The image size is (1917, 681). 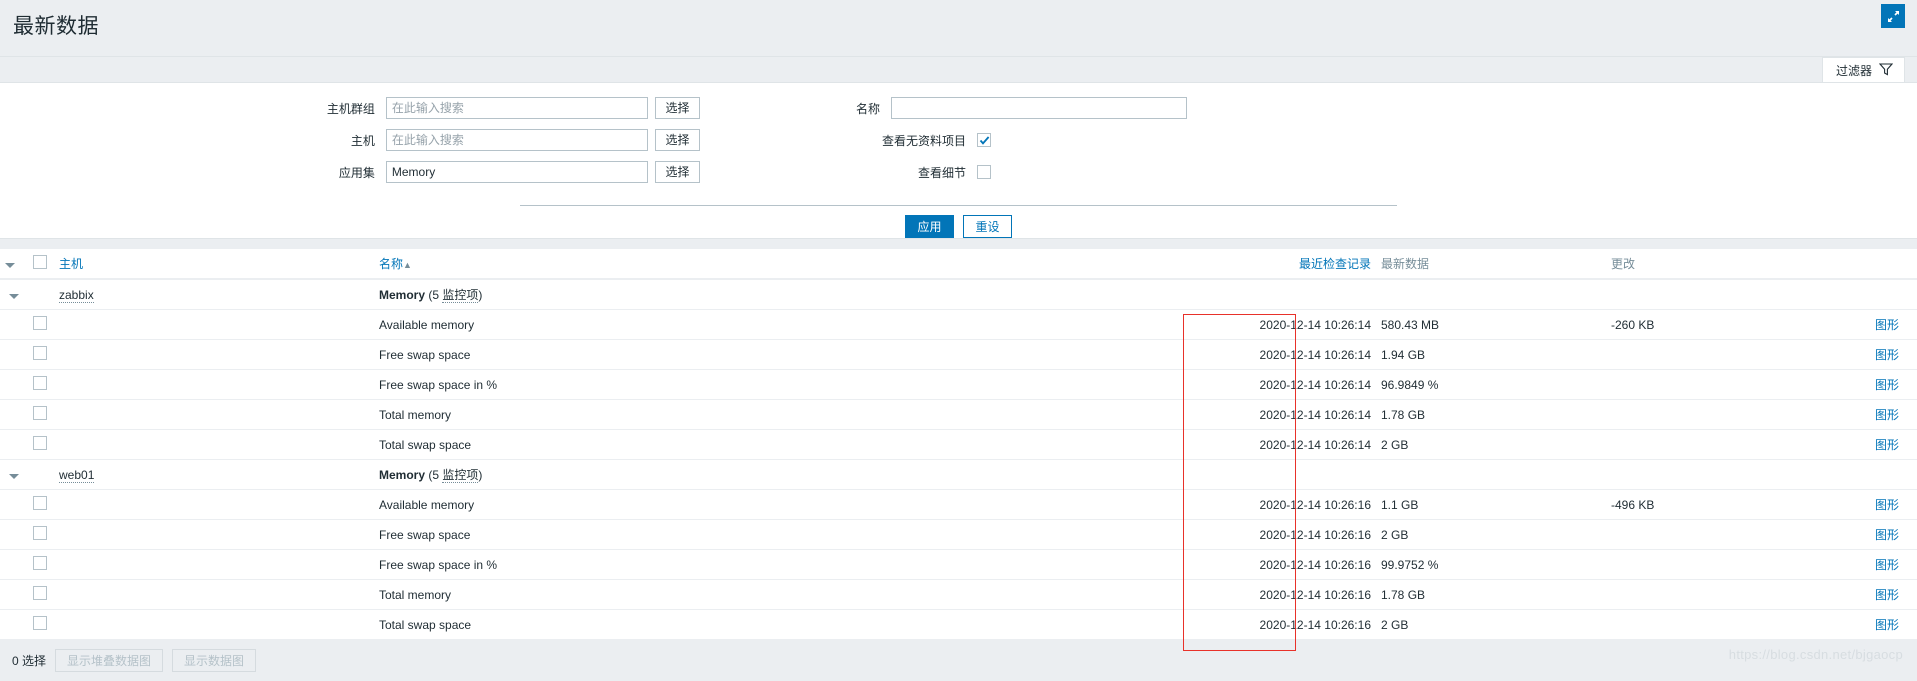 I want to click on select-all-checkbox, so click(x=40, y=262).